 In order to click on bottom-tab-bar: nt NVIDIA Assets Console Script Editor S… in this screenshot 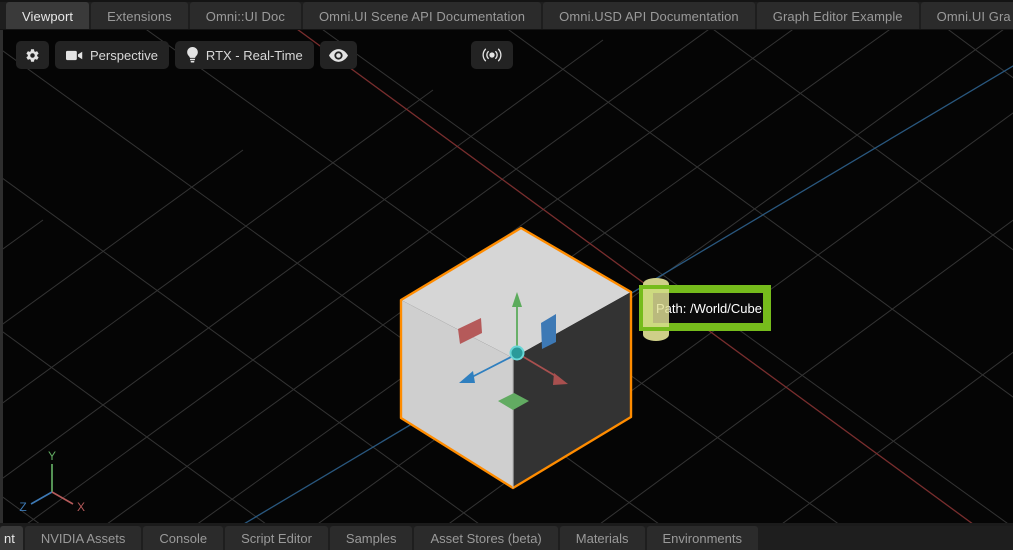, I will do `click(506, 536)`.